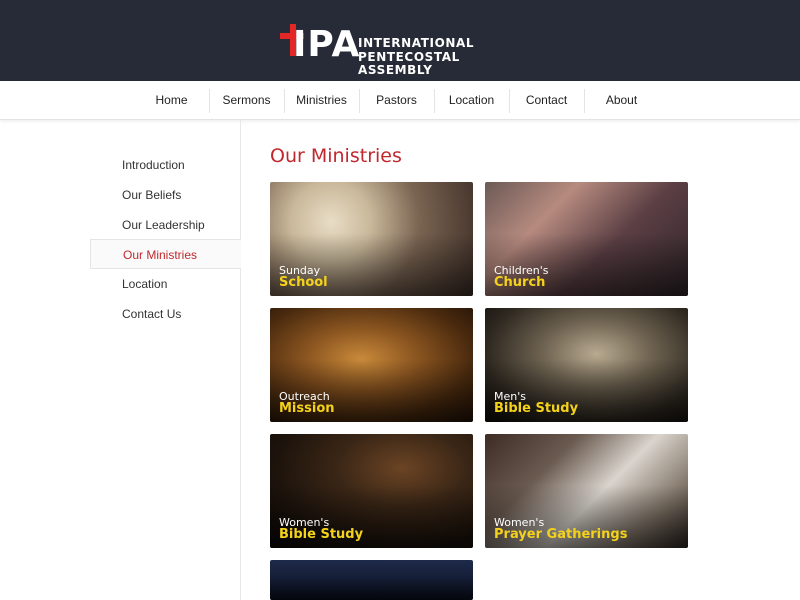 This screenshot has width=800, height=600. Describe the element at coordinates (171, 100) in the screenshot. I see `nav-home: Home` at that location.